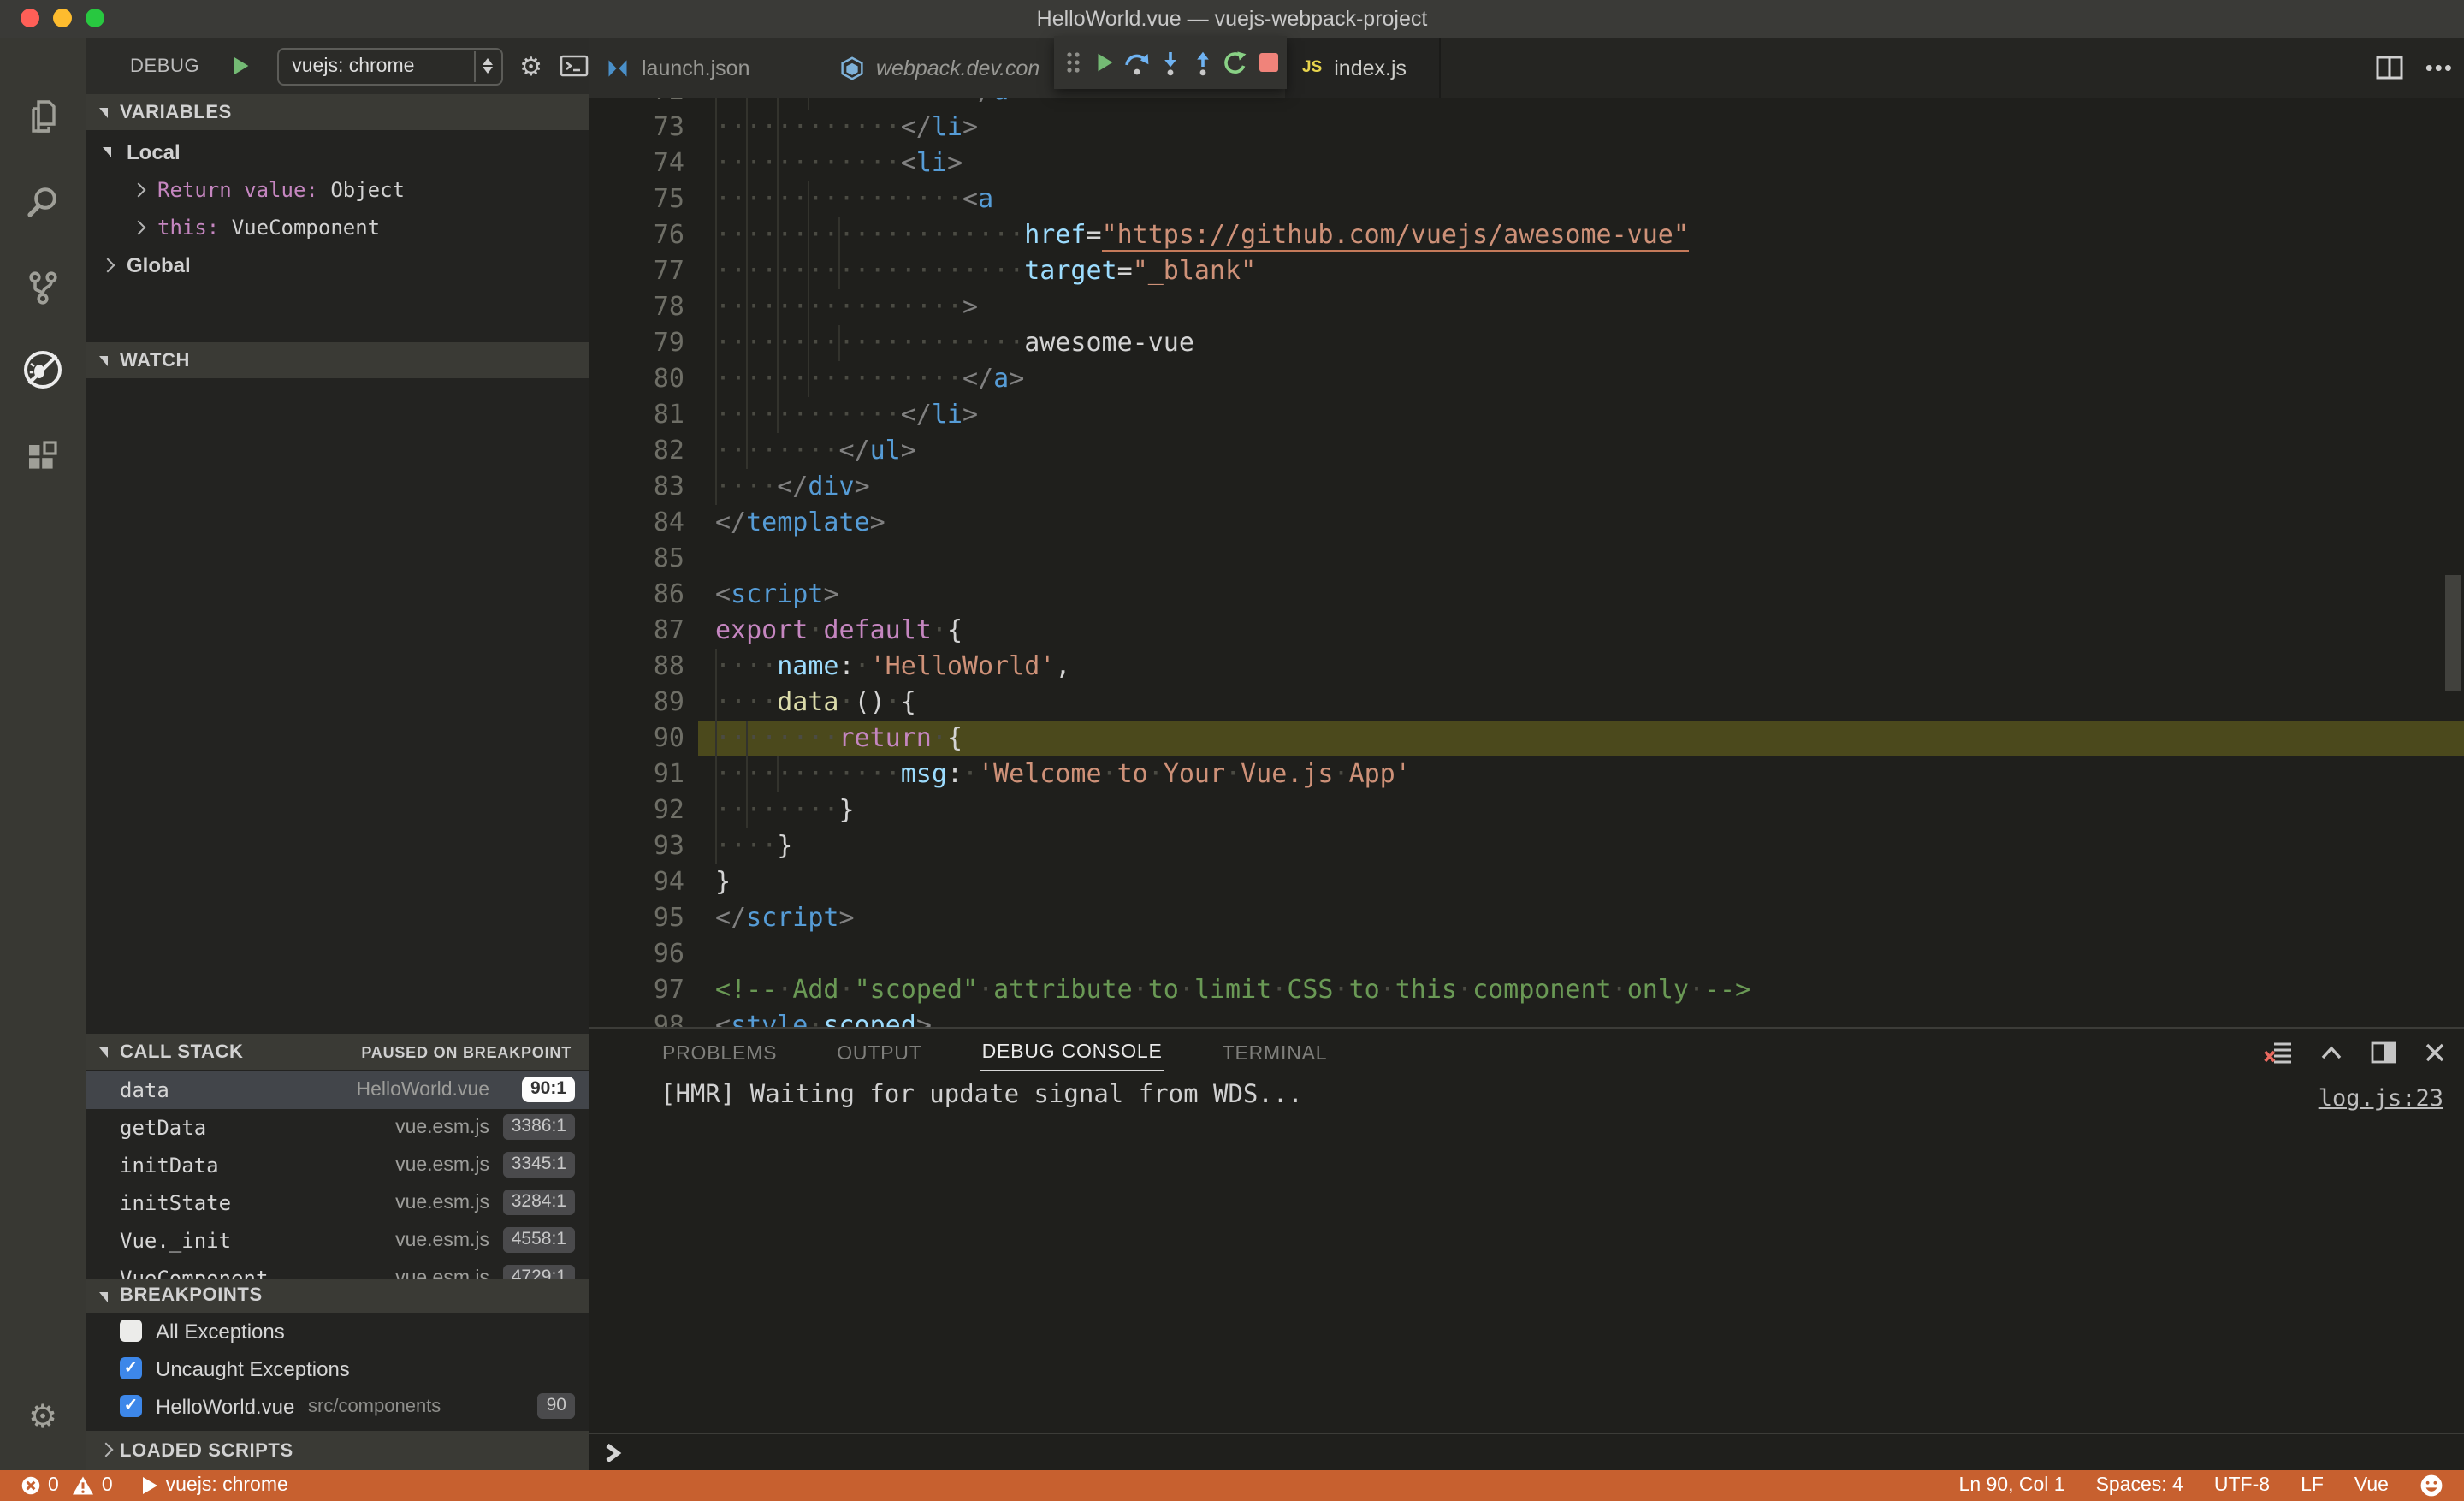 The width and height of the screenshot is (2464, 1501). Describe the element at coordinates (668, 701) in the screenshot. I see `line-number: 89` at that location.